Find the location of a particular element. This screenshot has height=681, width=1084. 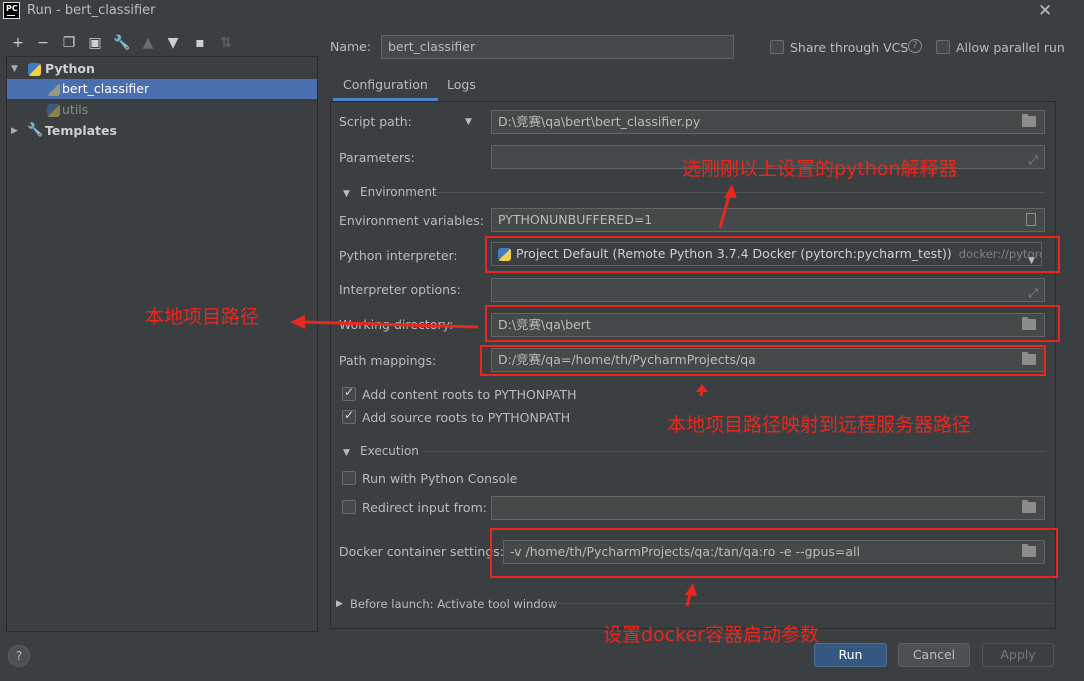

environment-section-title: Environment is located at coordinates (398, 192).